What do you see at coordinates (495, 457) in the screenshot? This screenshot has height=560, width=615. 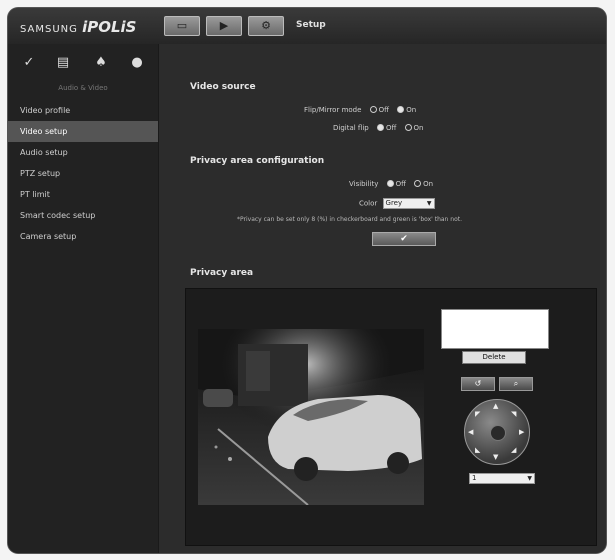 I see `arrow-down-icon: ▼` at bounding box center [495, 457].